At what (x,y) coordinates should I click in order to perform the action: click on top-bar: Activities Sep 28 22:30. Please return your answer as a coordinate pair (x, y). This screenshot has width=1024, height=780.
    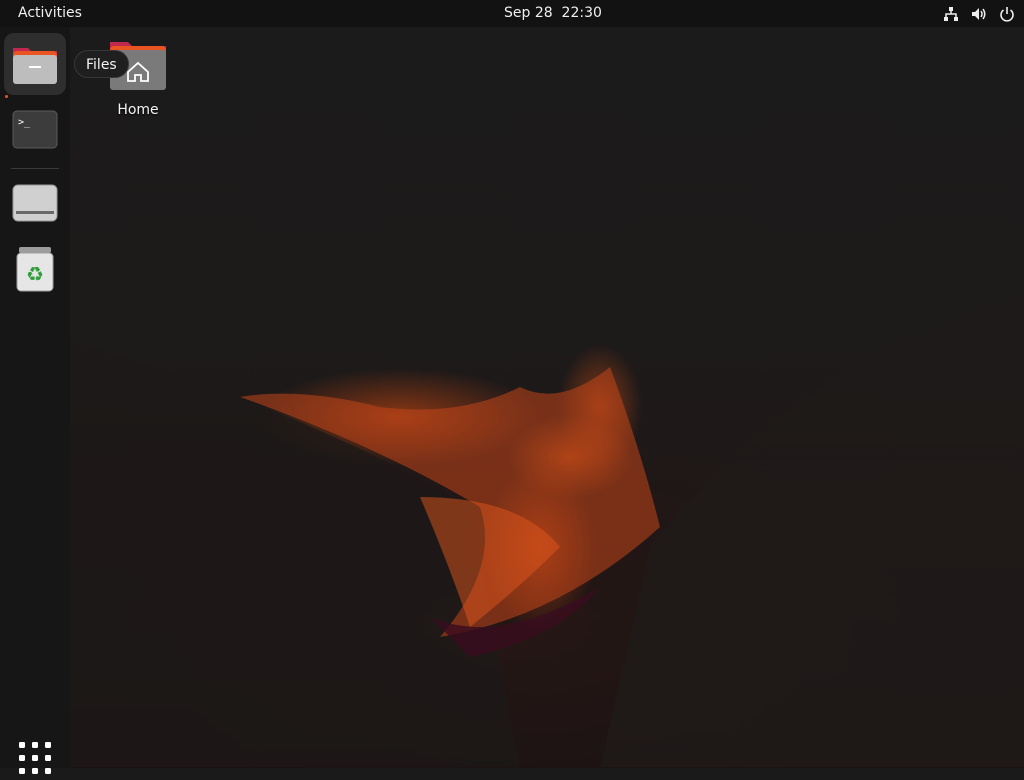
    Looking at the image, I should click on (512, 13).